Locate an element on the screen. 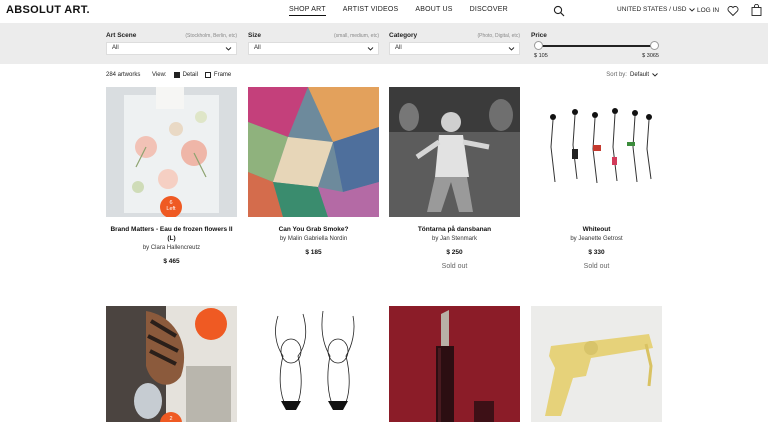  stock-badge-number: 2 is located at coordinates (171, 419).